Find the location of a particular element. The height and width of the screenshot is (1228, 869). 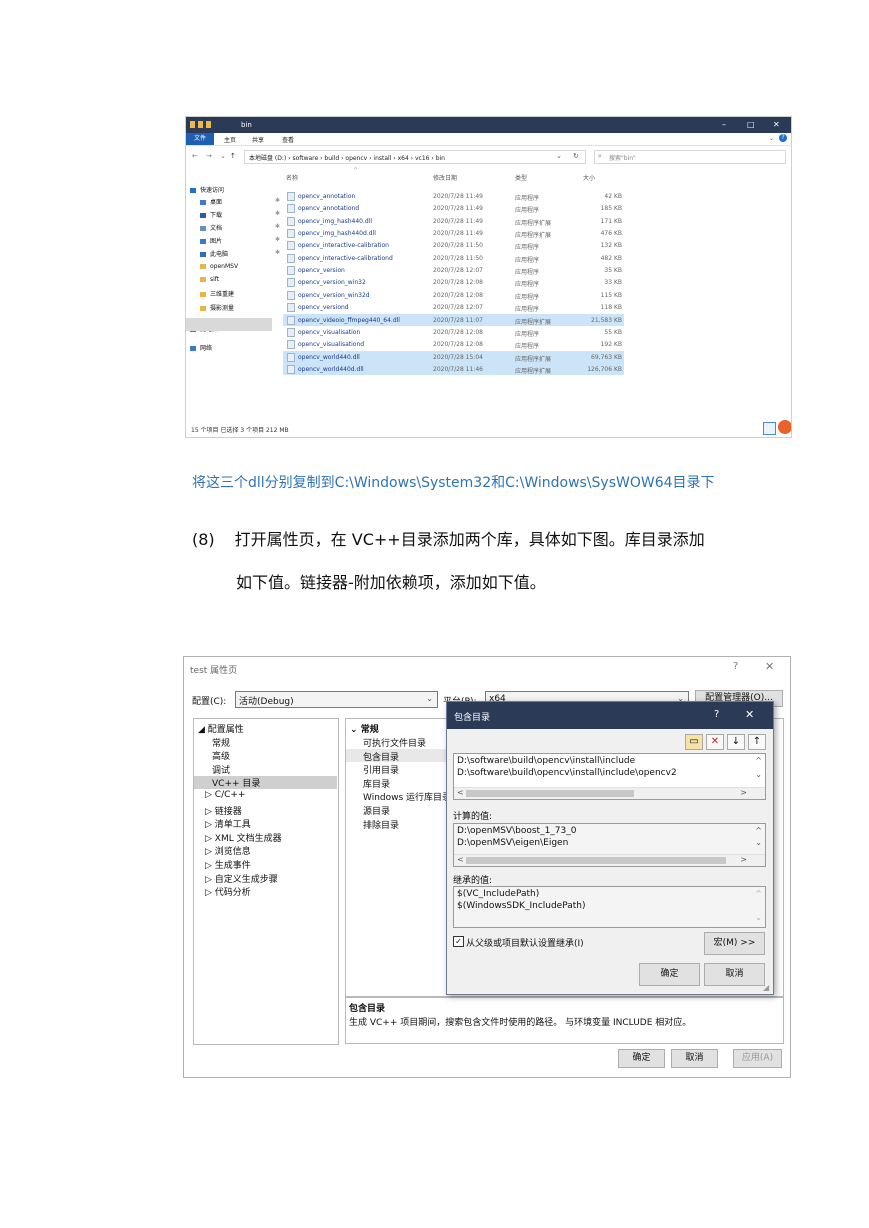

move-down-icon: ↓ is located at coordinates (736, 742).